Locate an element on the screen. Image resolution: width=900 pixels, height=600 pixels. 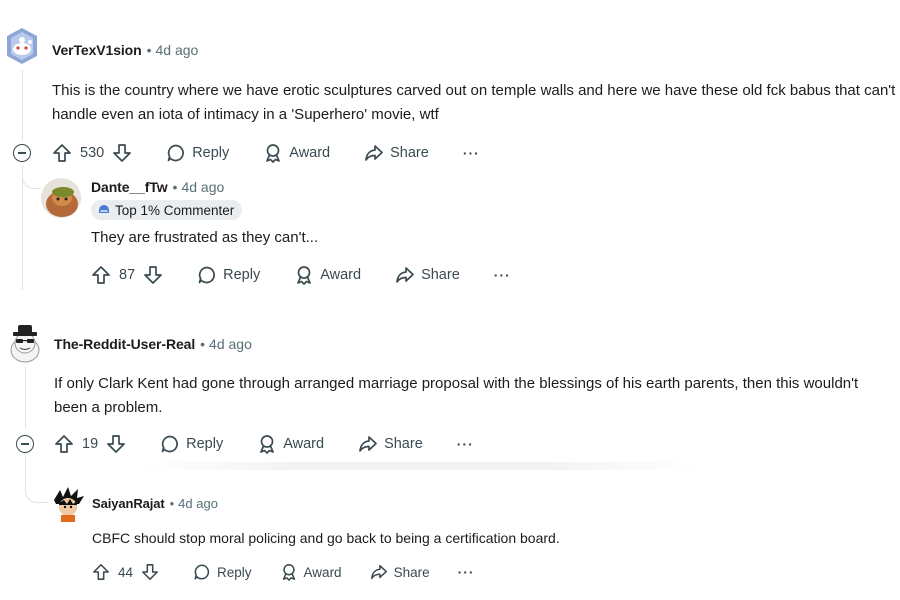
top-commenter-badge: Top 1% Commenter is located at coordinates (167, 210).